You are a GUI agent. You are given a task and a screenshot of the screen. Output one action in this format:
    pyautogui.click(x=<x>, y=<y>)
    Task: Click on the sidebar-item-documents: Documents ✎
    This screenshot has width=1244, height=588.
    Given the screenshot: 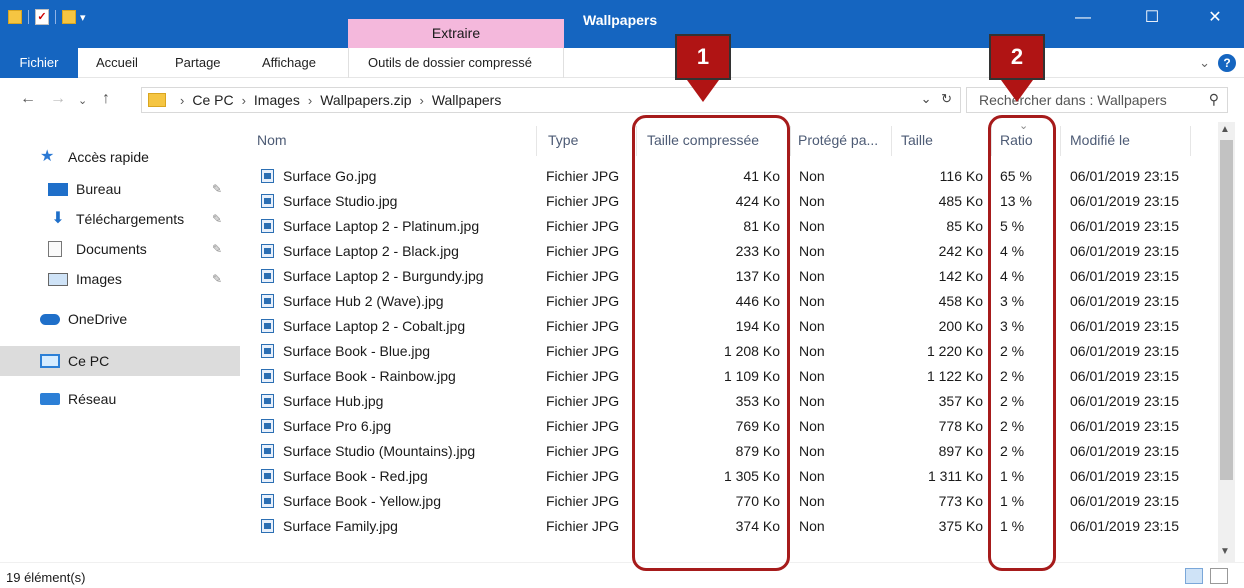 What is the action you would take?
    pyautogui.click(x=120, y=249)
    